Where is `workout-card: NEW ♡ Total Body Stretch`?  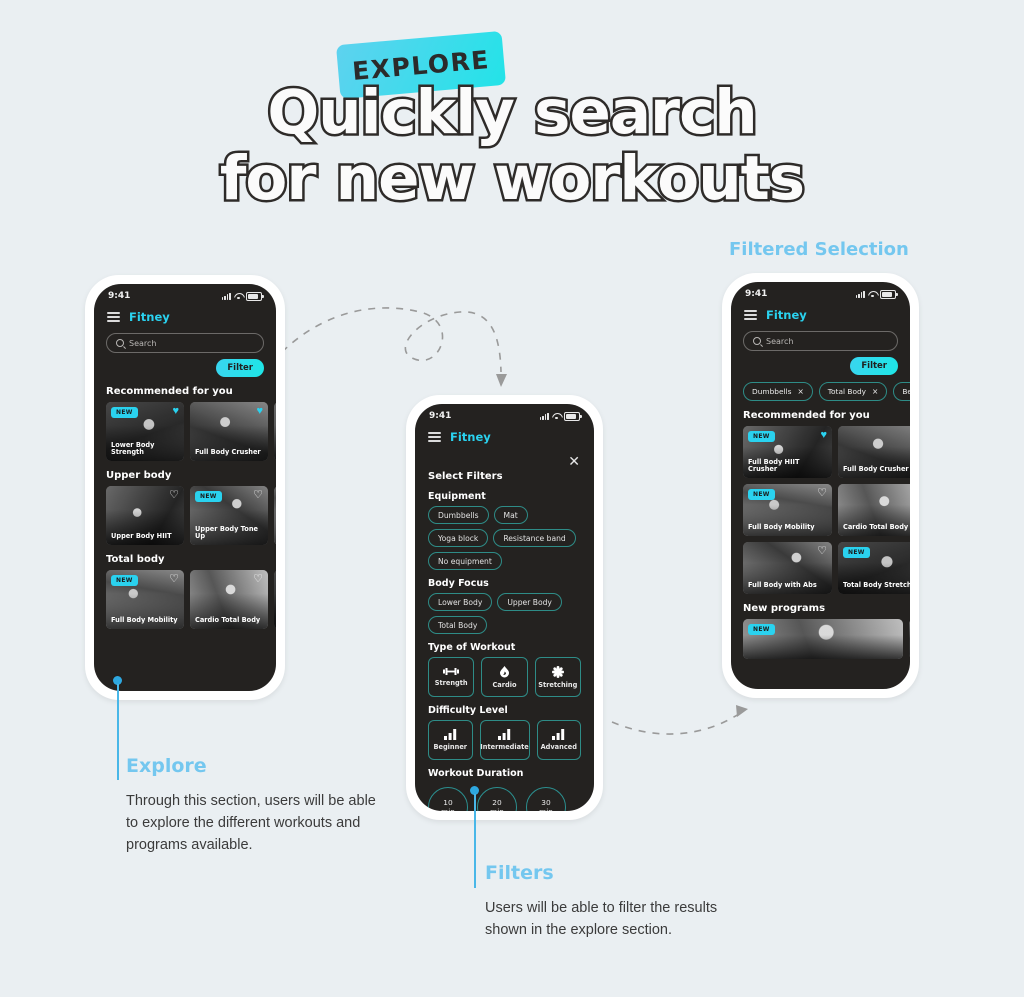 workout-card: NEW ♡ Total Body Stretch is located at coordinates (874, 568).